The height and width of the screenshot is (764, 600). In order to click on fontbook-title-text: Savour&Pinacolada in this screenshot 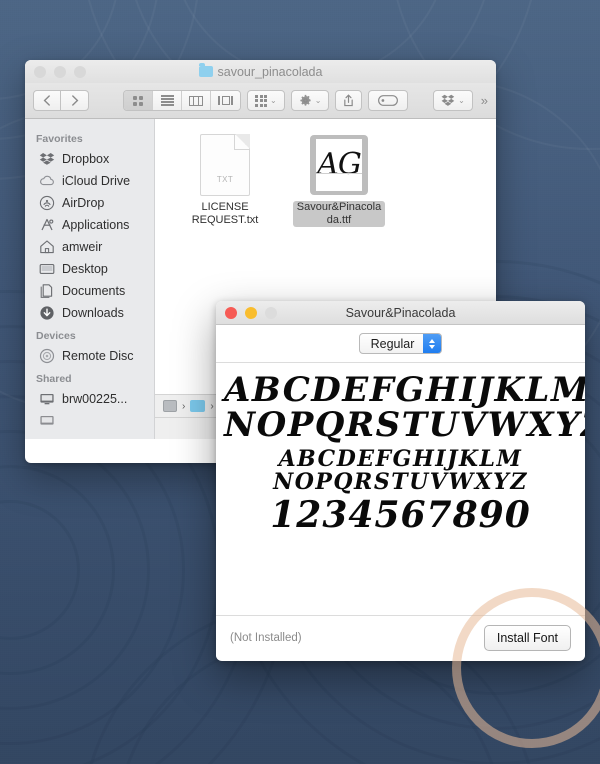, I will do `click(400, 312)`.